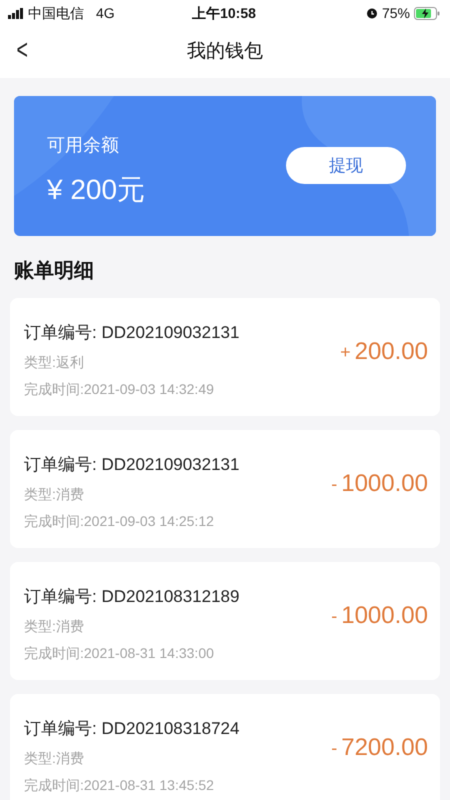 The height and width of the screenshot is (800, 450). I want to click on bill-card: 订单编号: DD202109032131 类型:返利 完成时间:2021-09-03 14:32:49 + 200.00, so click(225, 357).